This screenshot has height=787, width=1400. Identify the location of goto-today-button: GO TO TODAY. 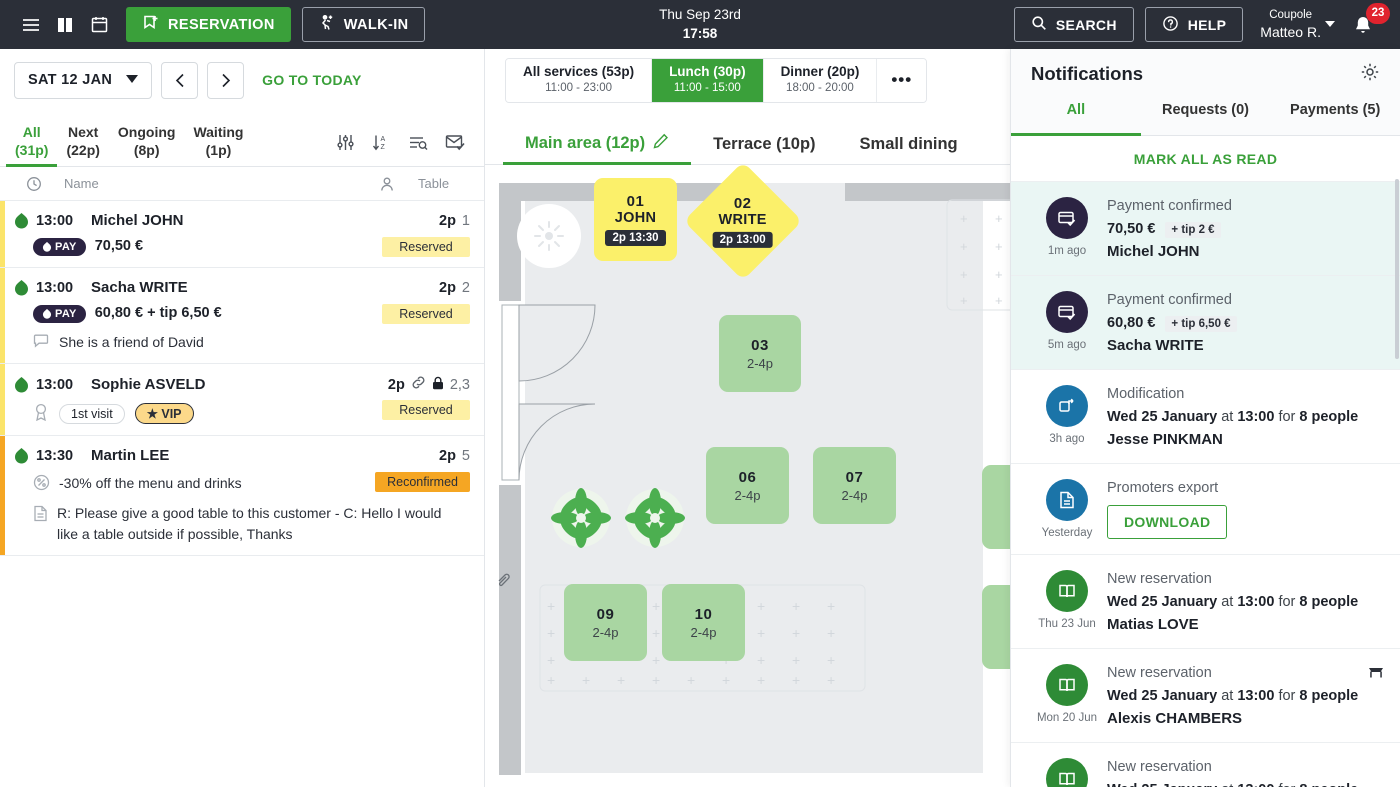
(312, 80).